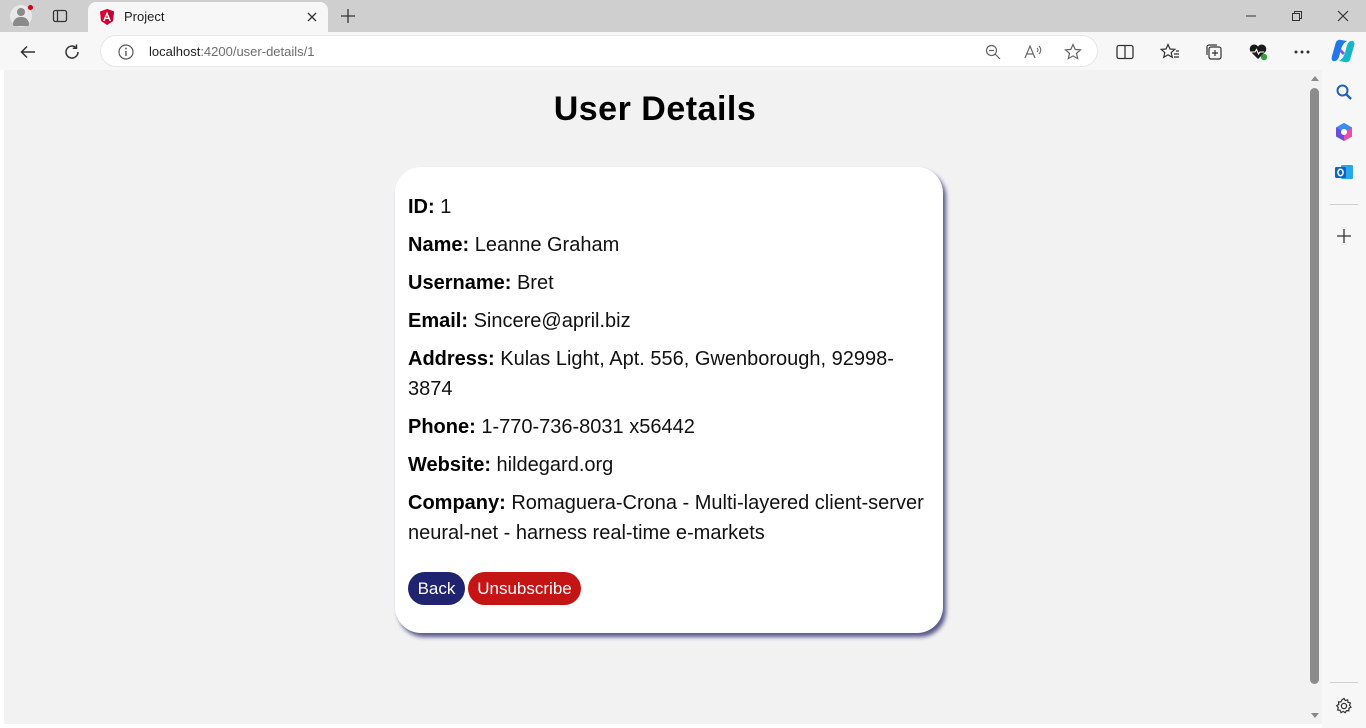 This screenshot has width=1366, height=728. Describe the element at coordinates (72, 52) in the screenshot. I see `refresh-icon` at that location.